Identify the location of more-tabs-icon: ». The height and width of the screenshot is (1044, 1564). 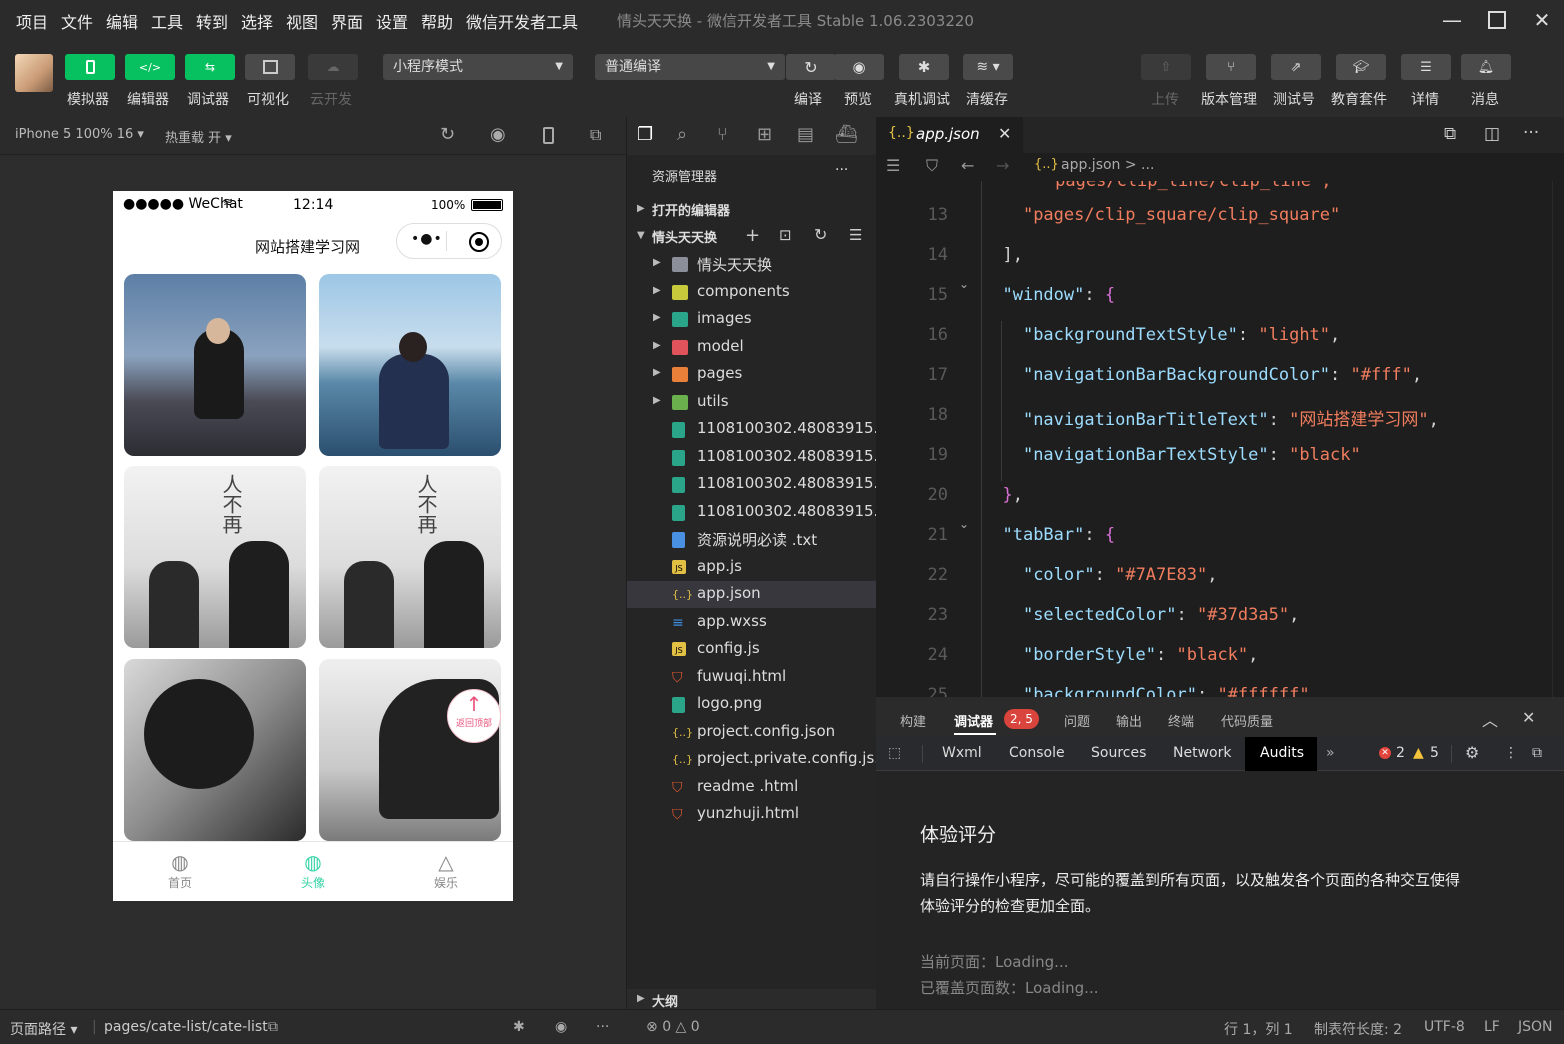
(1330, 753).